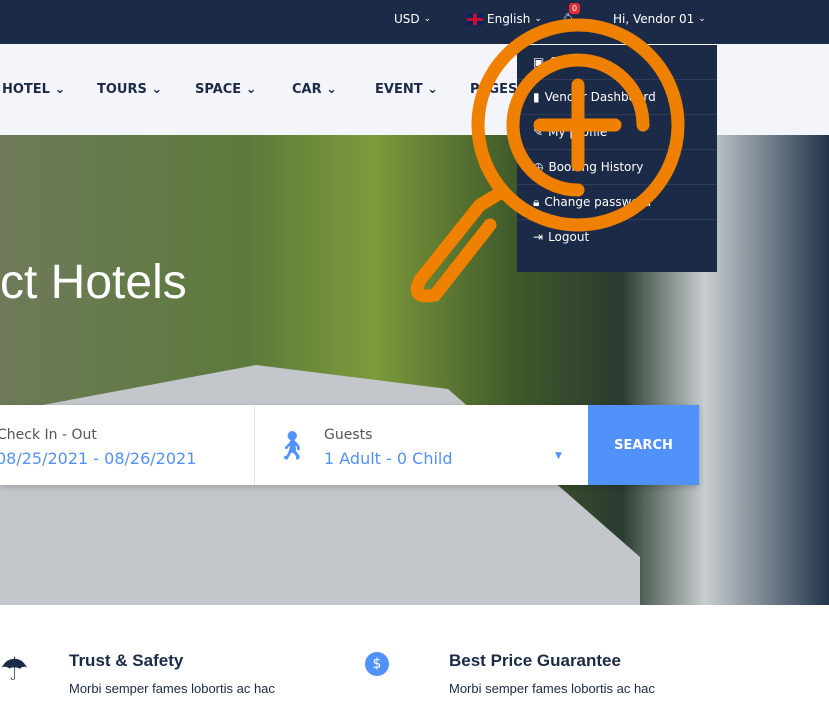 The width and height of the screenshot is (829, 702). Describe the element at coordinates (568, 19) in the screenshot. I see `bell-icon: 🔔︎` at that location.